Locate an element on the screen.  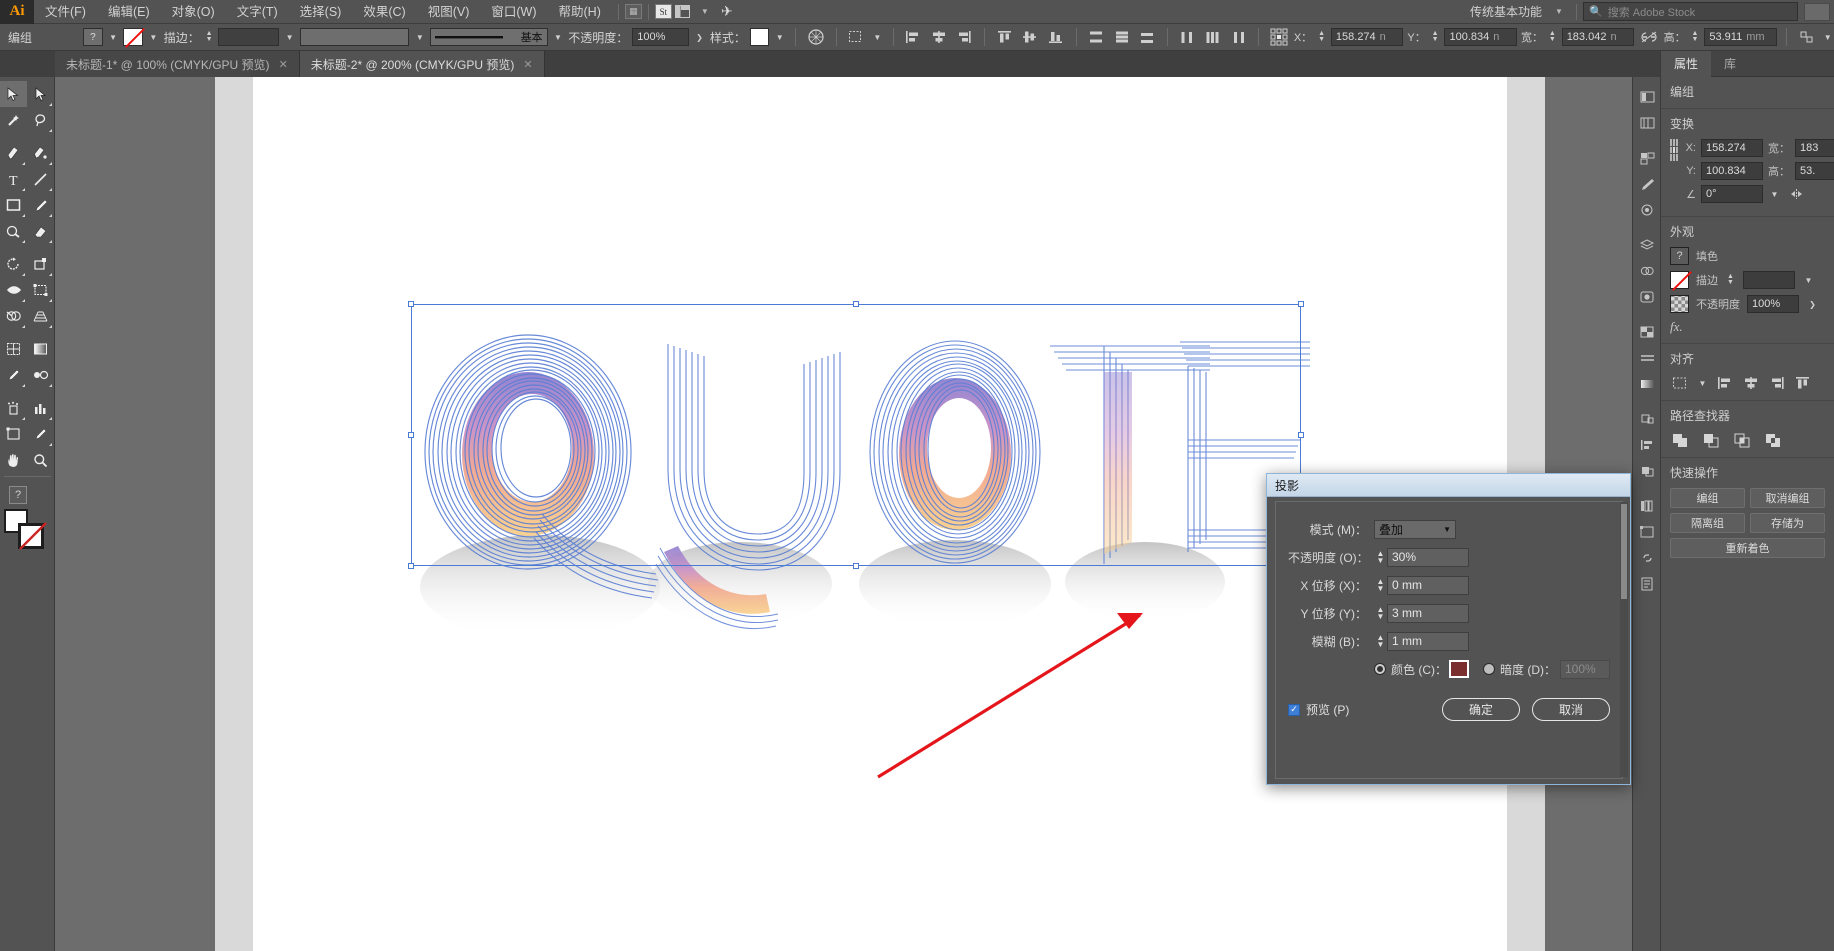
group-button: 编组 is located at coordinates (1707, 498).